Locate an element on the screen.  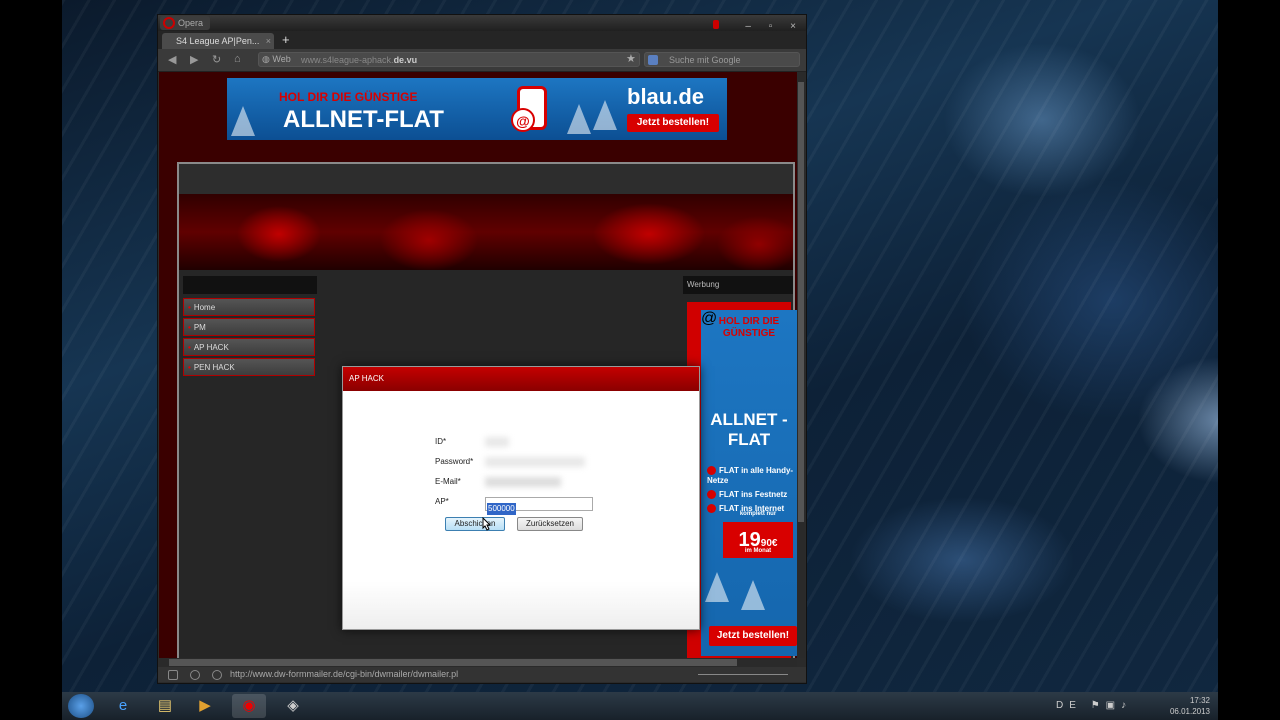
banner-brand: blau.de is located at coordinates (666, 96).